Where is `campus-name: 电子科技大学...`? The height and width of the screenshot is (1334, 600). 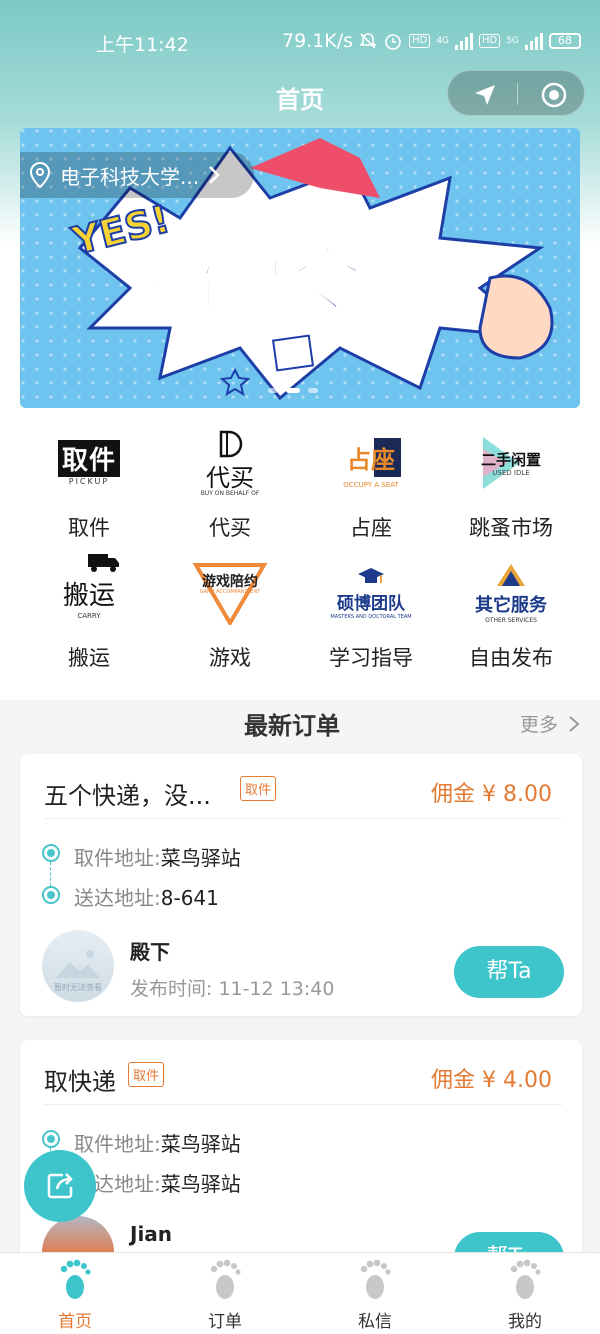
campus-name: 电子科技大学... is located at coordinates (130, 176).